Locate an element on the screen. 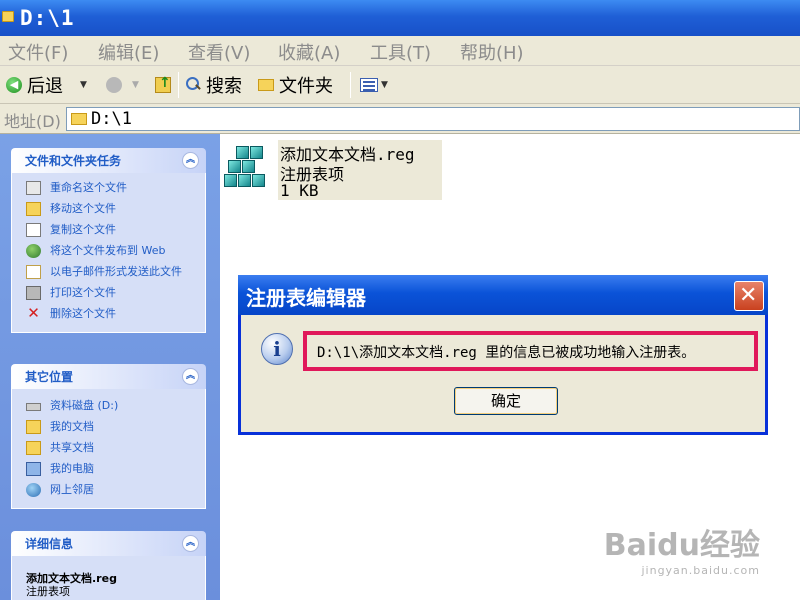 The height and width of the screenshot is (600, 800). back-button: ◀ 后退 is located at coordinates (34, 85).